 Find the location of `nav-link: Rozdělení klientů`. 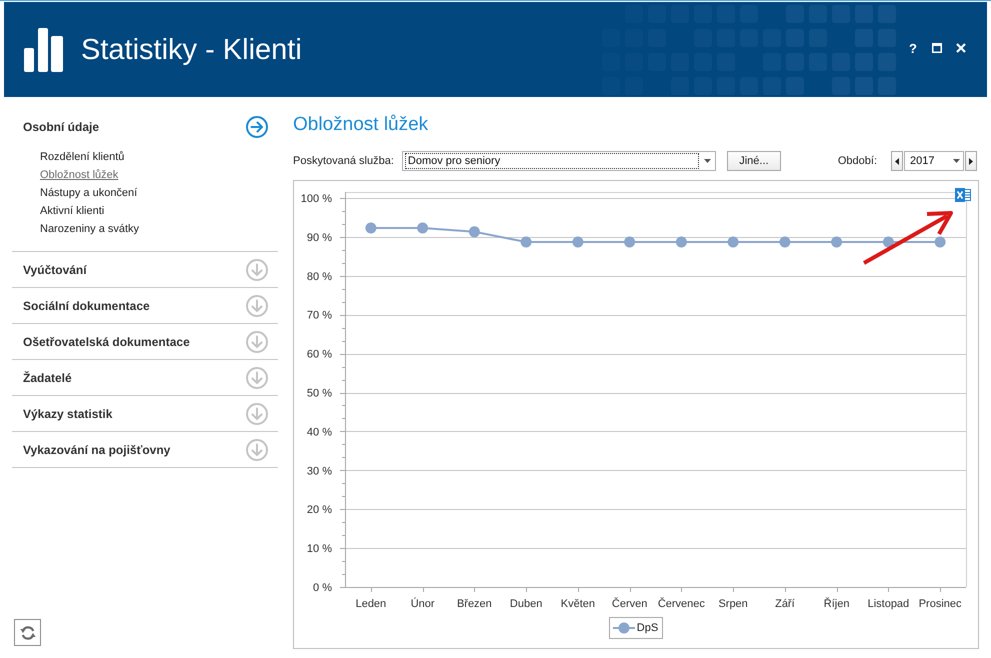

nav-link: Rozdělení klientů is located at coordinates (82, 157).